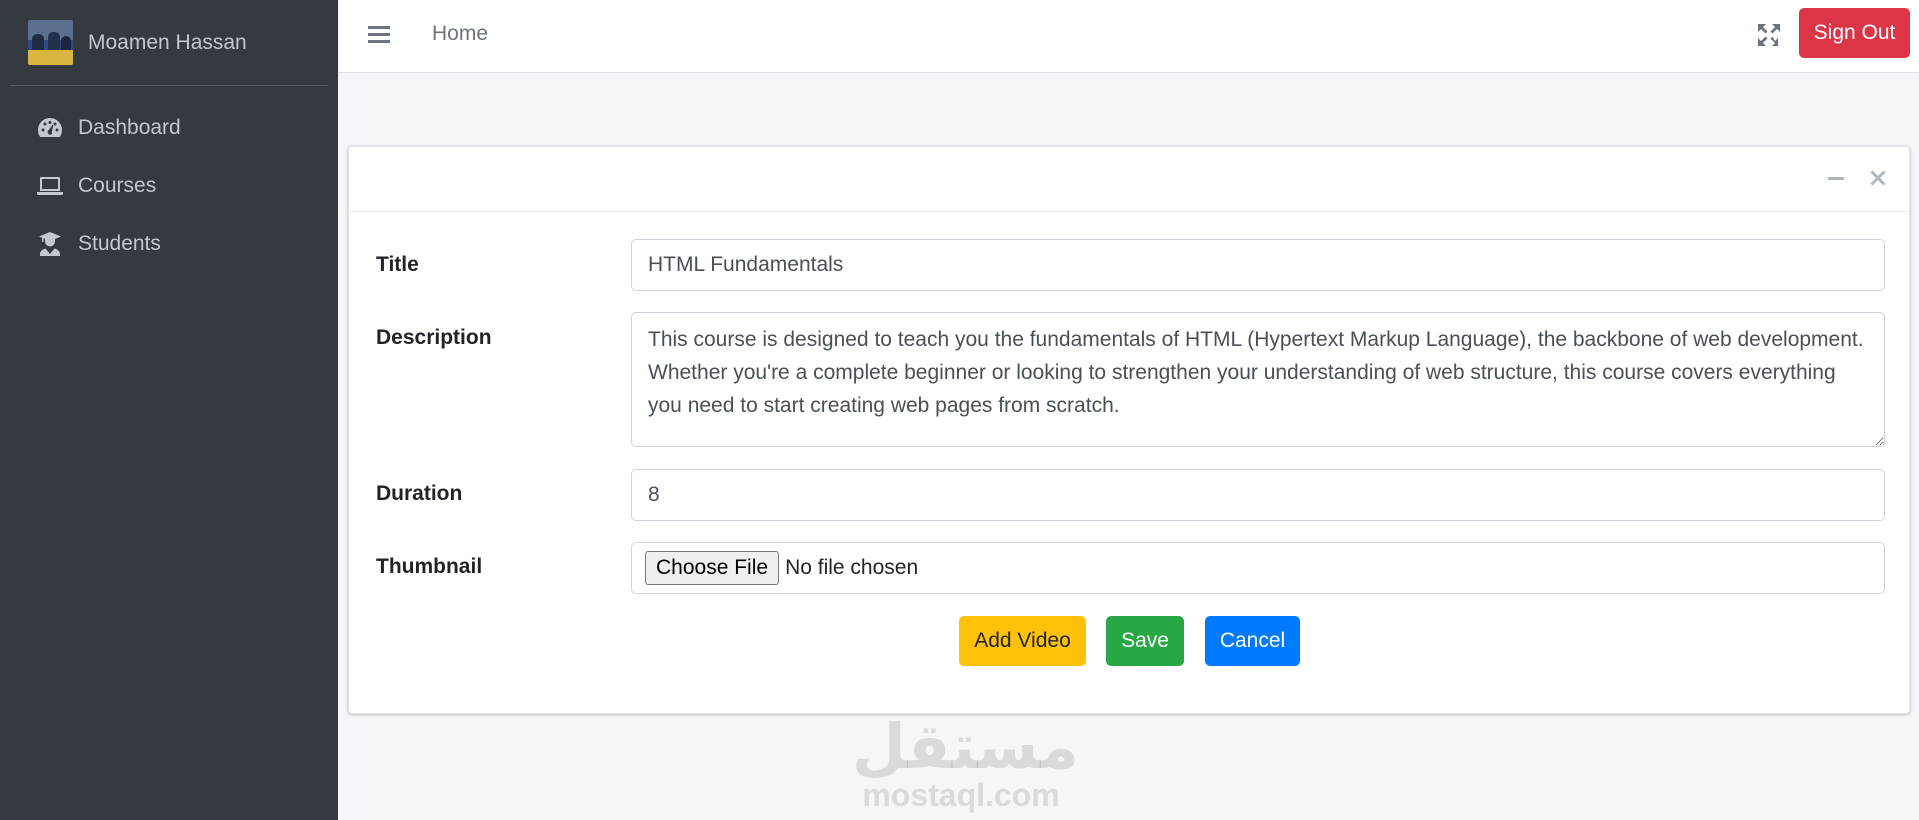  Describe the element at coordinates (117, 185) in the screenshot. I see `sidebar-item-label: Courses` at that location.